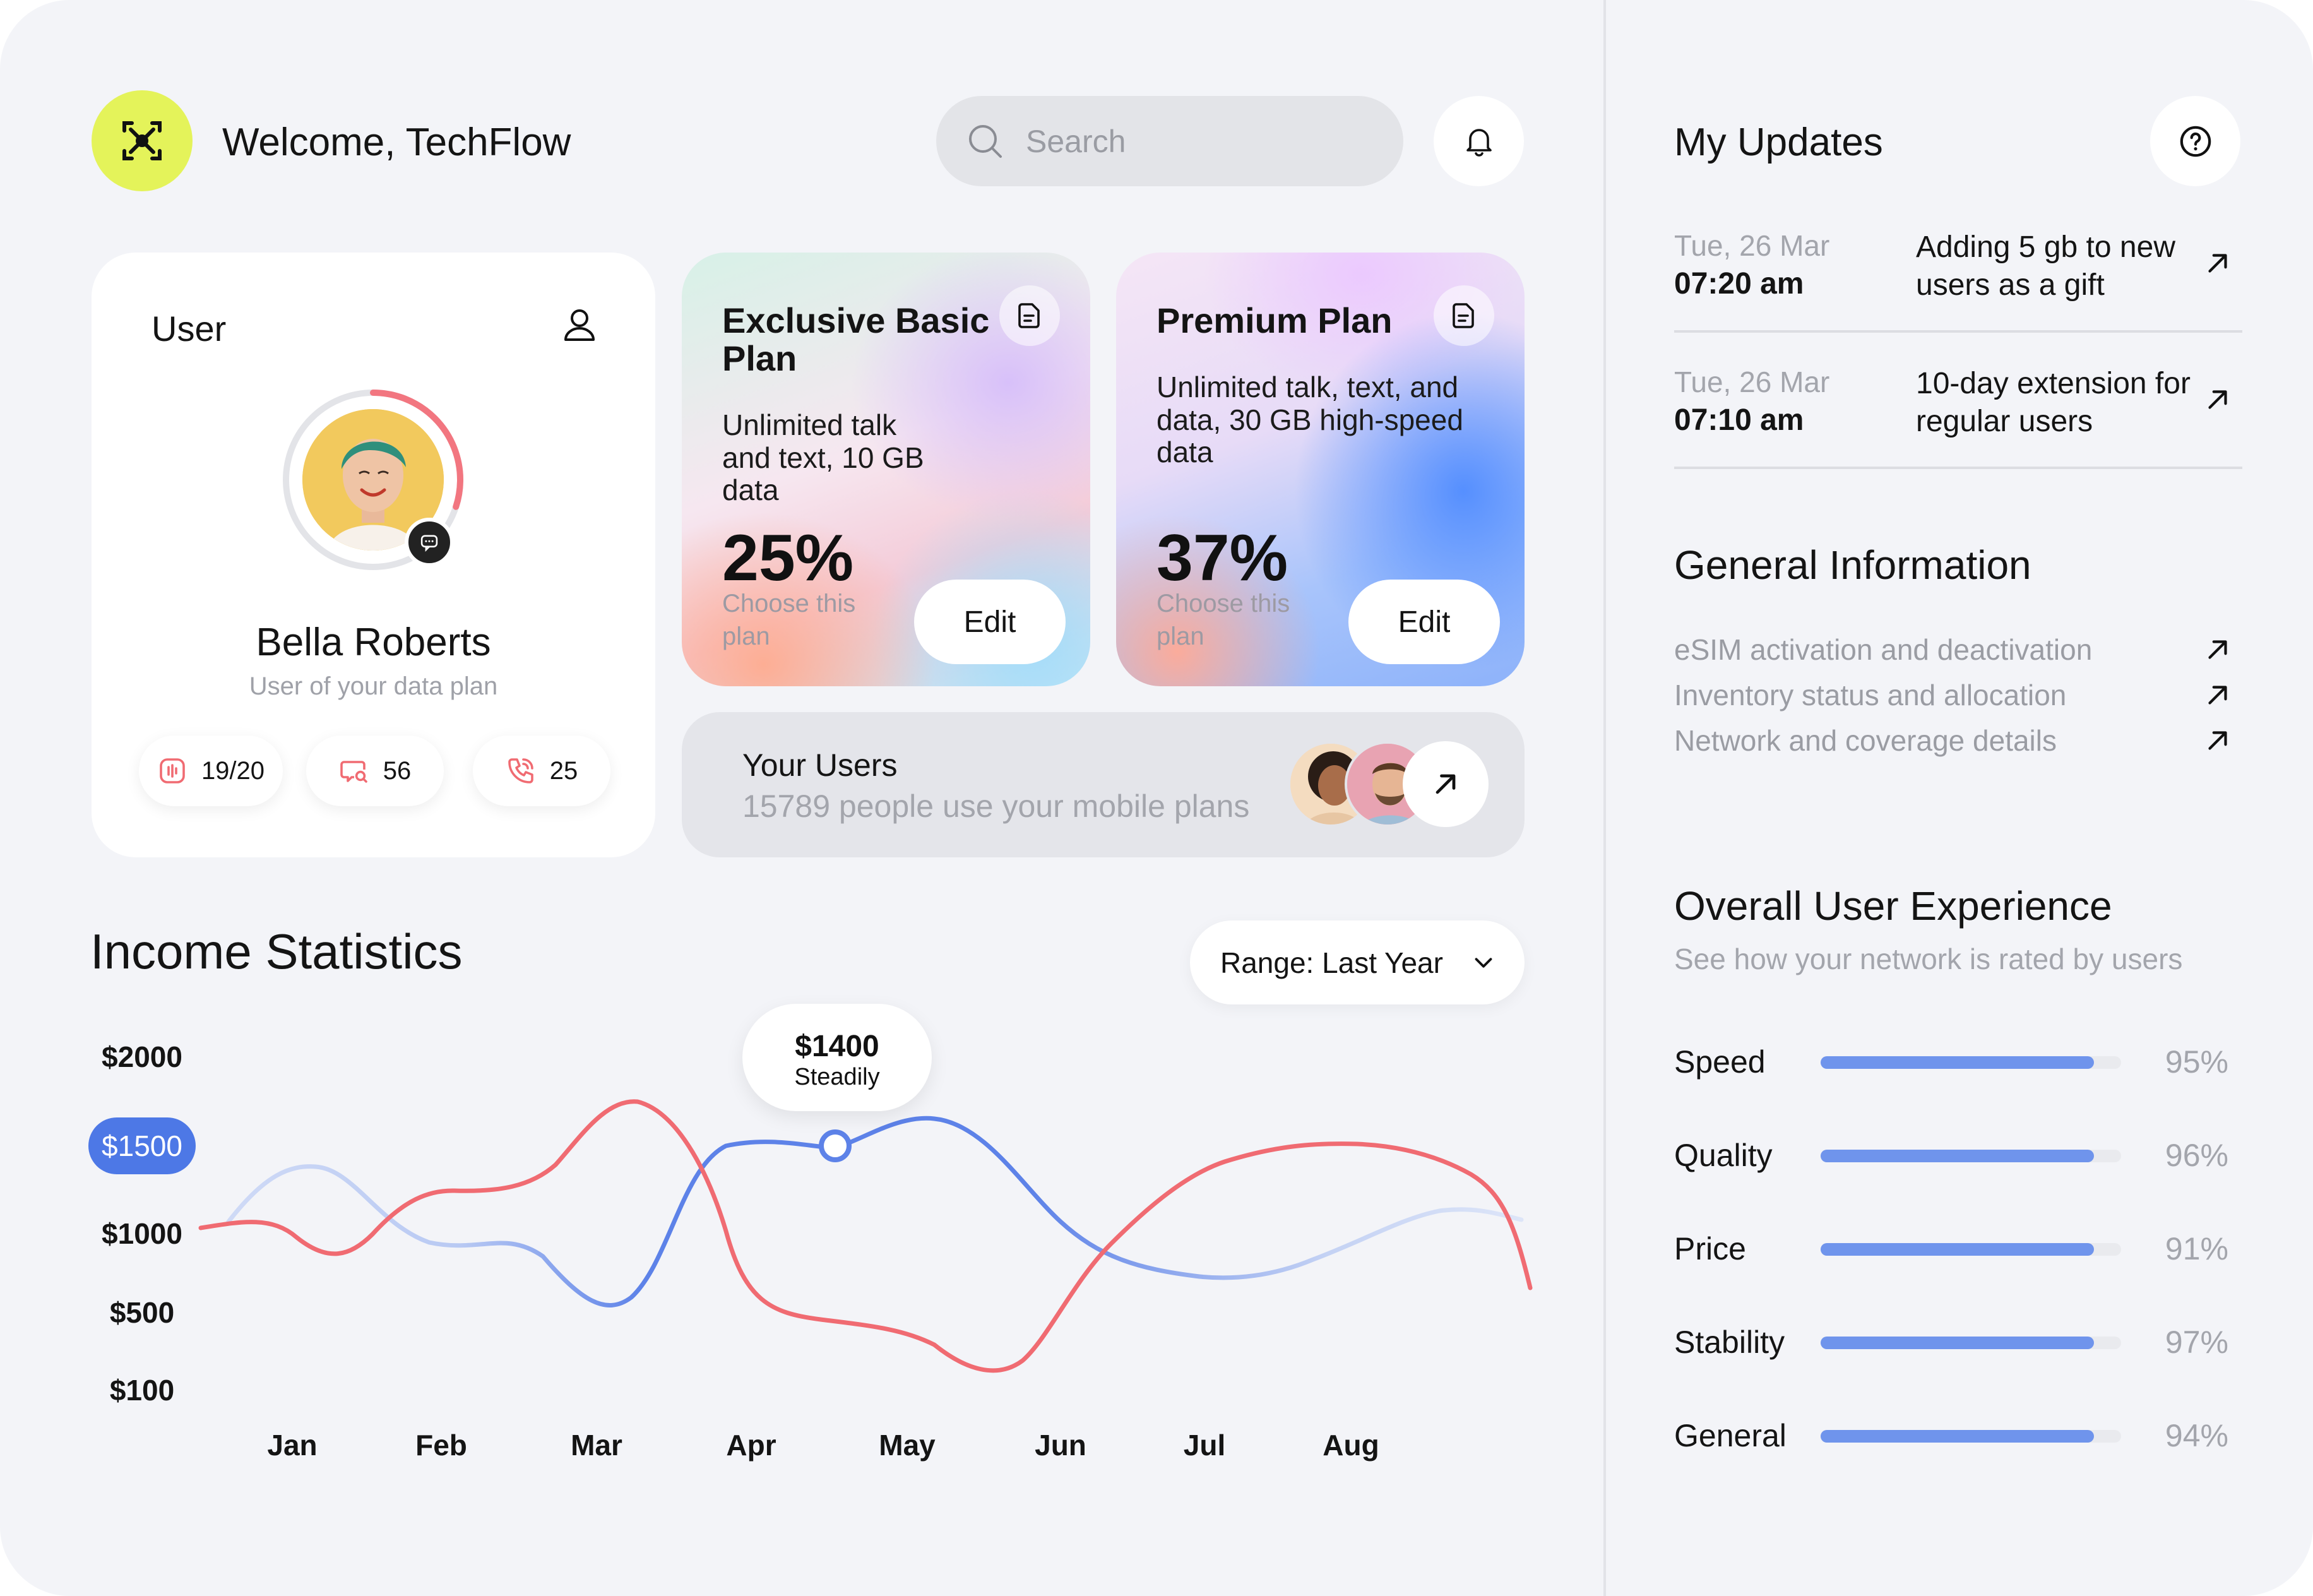 This screenshot has width=2313, height=1596. What do you see at coordinates (1893, 906) in the screenshot?
I see `user-experience-title: Overall User Experience` at bounding box center [1893, 906].